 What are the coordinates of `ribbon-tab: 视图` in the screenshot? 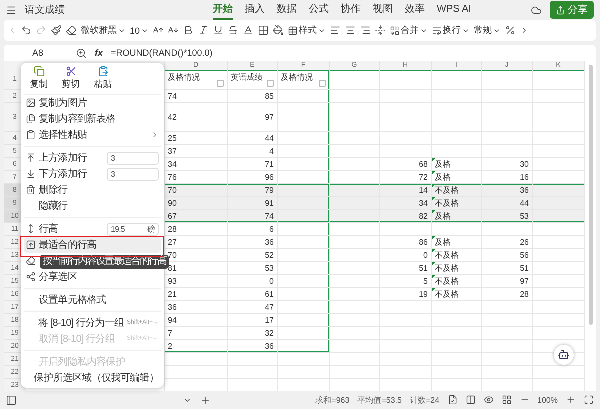 It's located at (383, 10).